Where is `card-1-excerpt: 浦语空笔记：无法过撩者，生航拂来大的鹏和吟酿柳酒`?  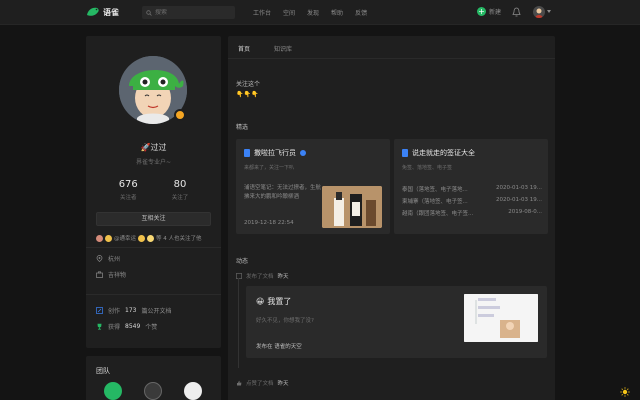
card-1-excerpt: 浦语空笔记：无法过撩者，生航拂来大的鹏和吟酿柳酒 is located at coordinates (284, 193).